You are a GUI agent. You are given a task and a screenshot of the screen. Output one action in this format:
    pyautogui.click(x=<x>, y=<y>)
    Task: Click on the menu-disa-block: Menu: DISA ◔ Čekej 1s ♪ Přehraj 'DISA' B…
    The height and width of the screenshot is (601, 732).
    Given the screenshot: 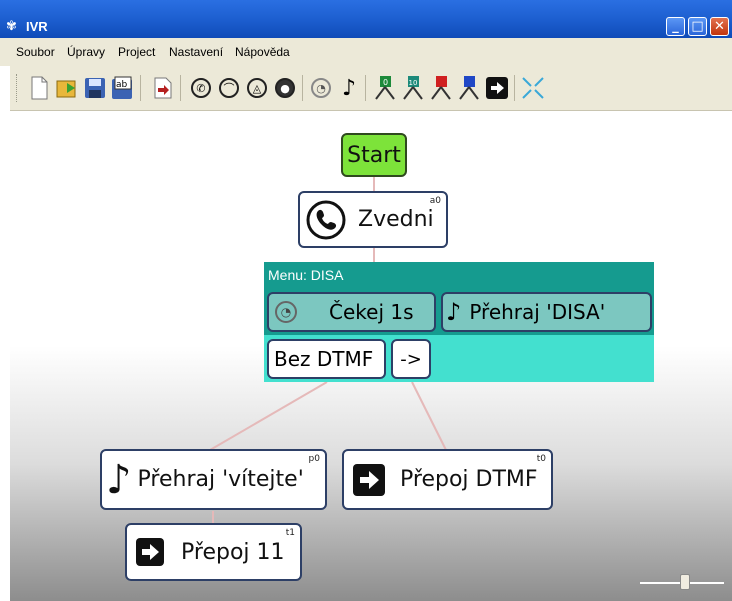 What is the action you would take?
    pyautogui.click(x=459, y=322)
    